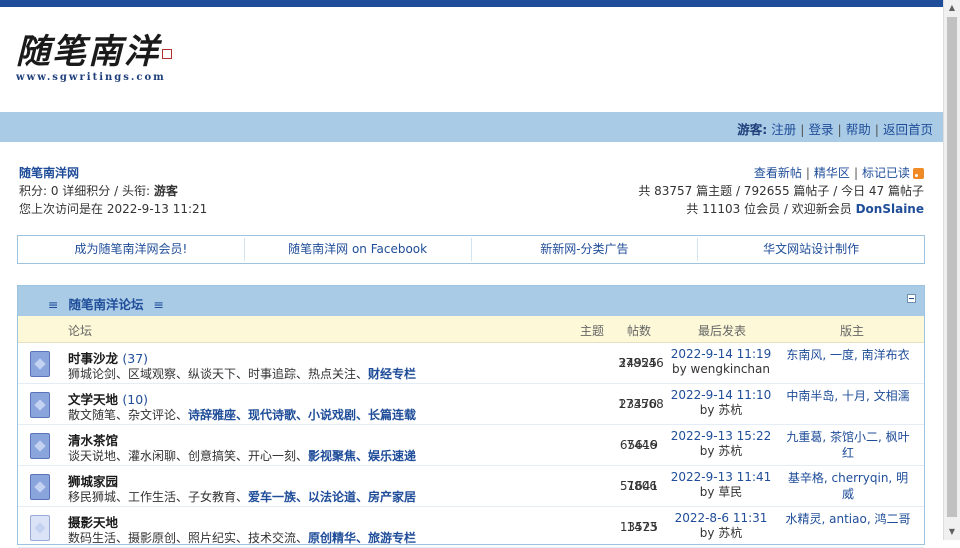 This screenshot has width=960, height=548. Describe the element at coordinates (848, 486) in the screenshot. I see `moderators: 基辛格, cherryqin, 明威` at that location.